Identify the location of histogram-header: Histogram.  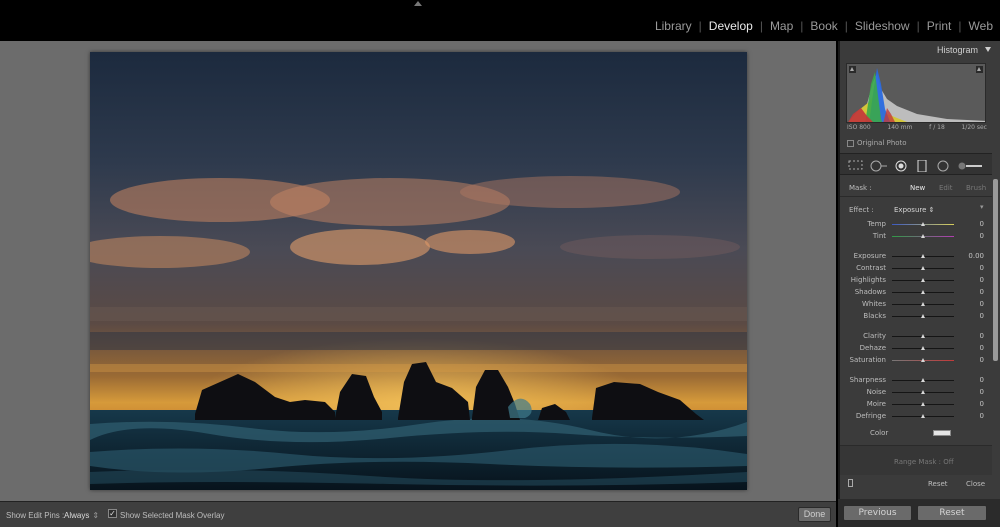
(916, 51).